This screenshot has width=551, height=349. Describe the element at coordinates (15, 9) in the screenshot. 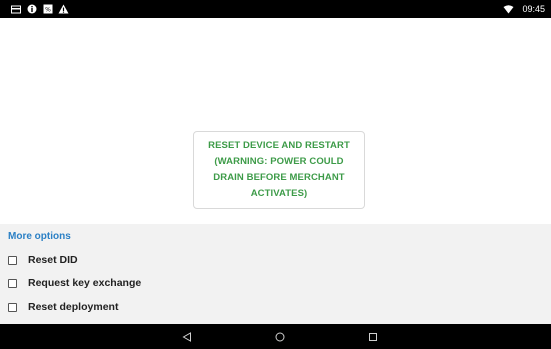

I see `card-icon` at that location.